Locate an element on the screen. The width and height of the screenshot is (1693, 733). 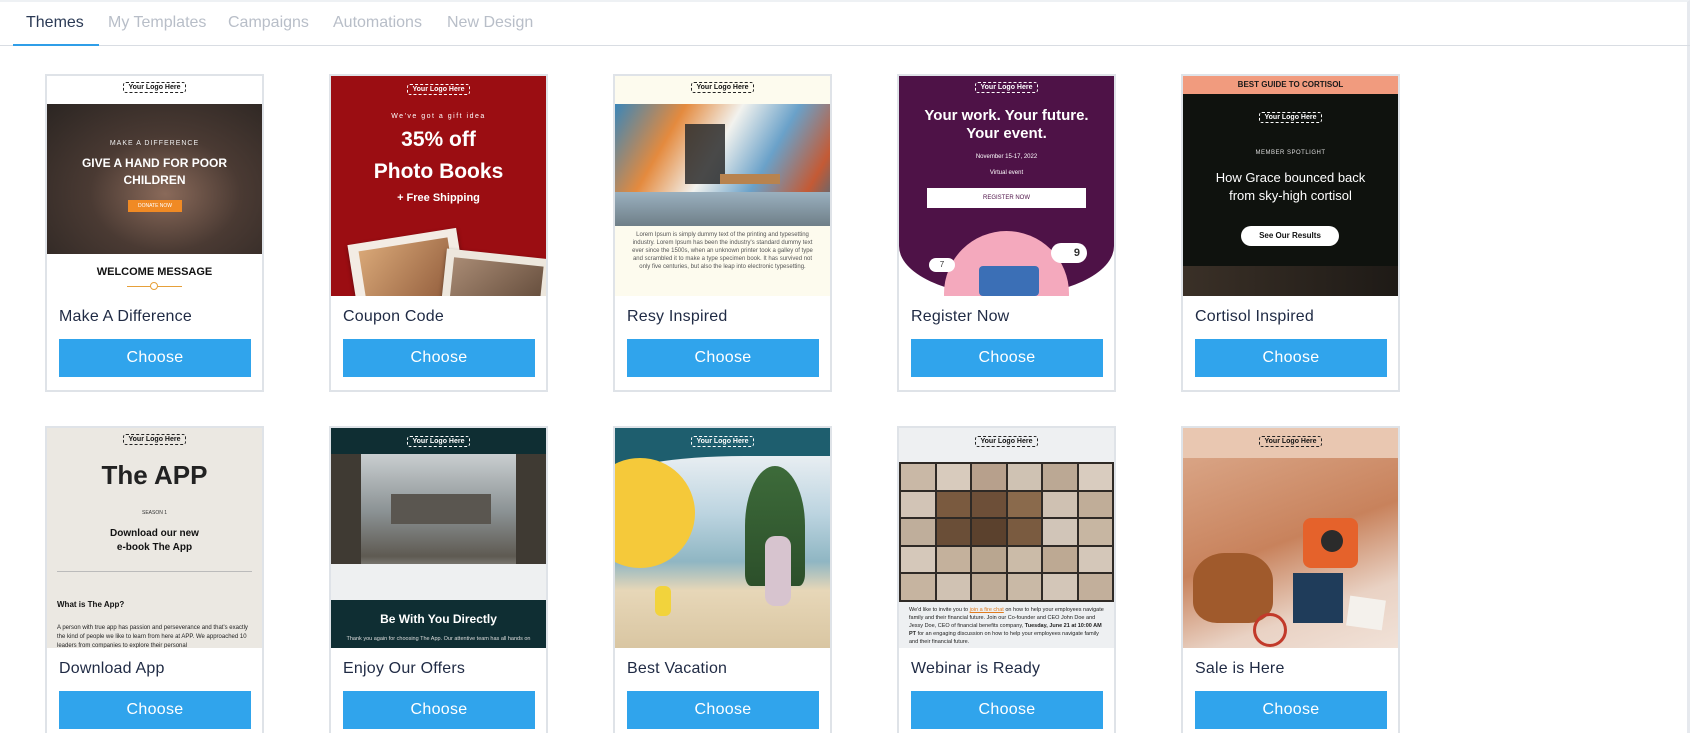
photo-book-image is located at coordinates (492, 272).